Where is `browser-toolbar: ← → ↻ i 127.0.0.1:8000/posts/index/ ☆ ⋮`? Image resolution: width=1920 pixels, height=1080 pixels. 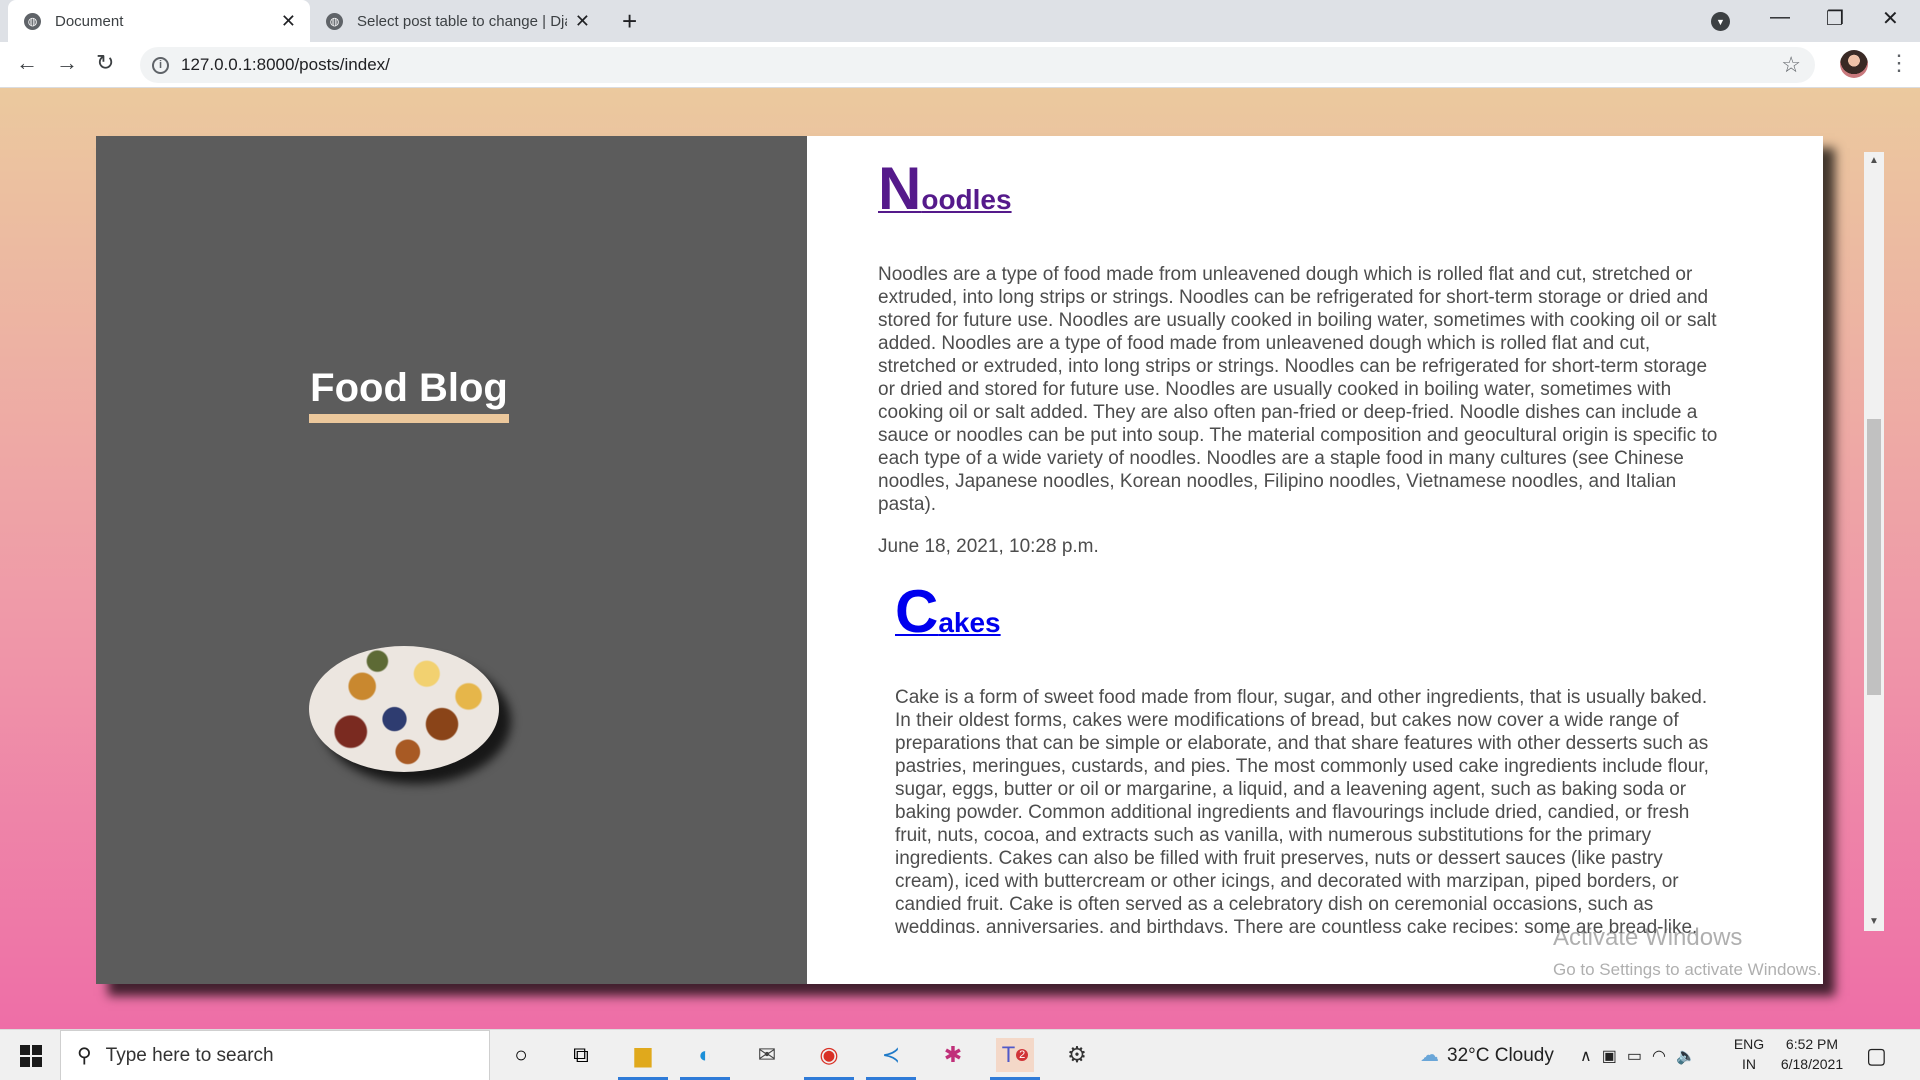 browser-toolbar: ← → ↻ i 127.0.0.1:8000/posts/index/ ☆ ⋮ is located at coordinates (960, 65).